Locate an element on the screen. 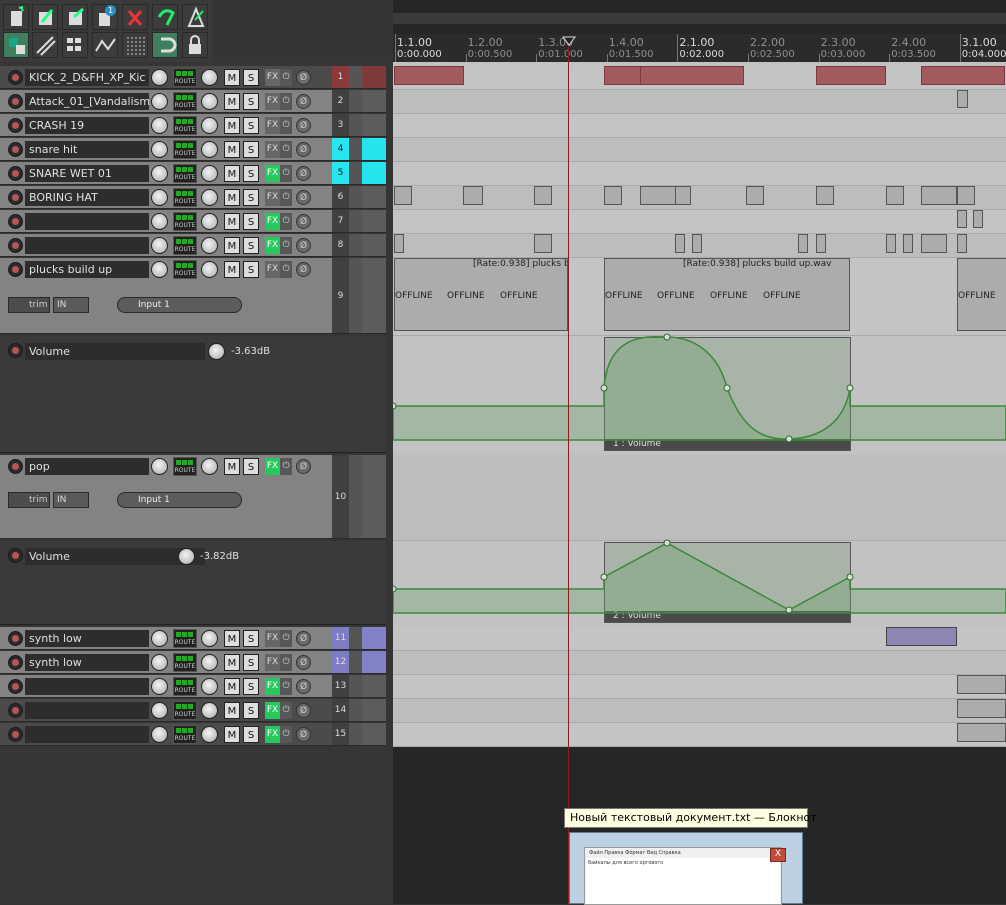 The width and height of the screenshot is (1006, 905). track-name-4: snare hit is located at coordinates (87, 149).